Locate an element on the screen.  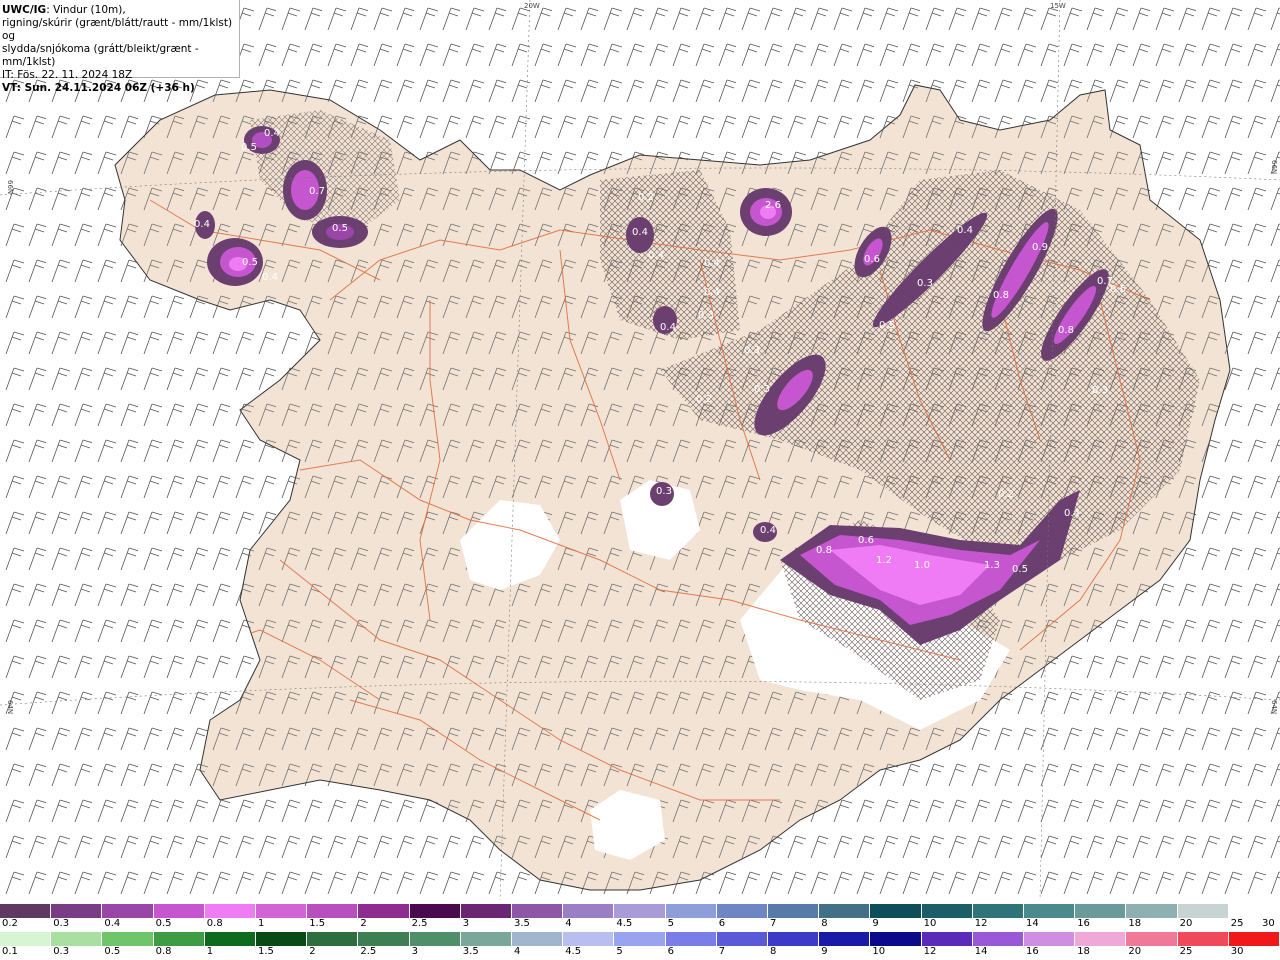
scale-tick-label: 30 is located at coordinates (1237, 951).